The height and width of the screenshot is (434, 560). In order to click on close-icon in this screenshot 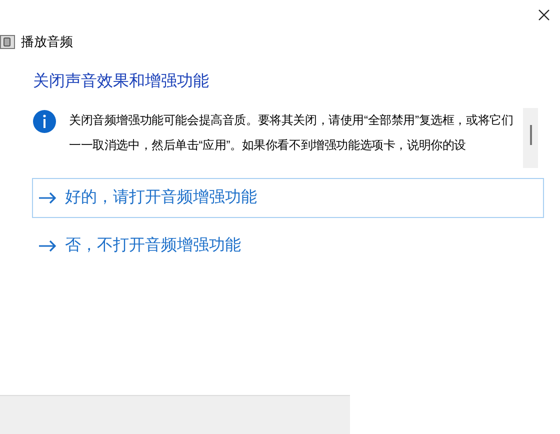, I will do `click(544, 15)`.